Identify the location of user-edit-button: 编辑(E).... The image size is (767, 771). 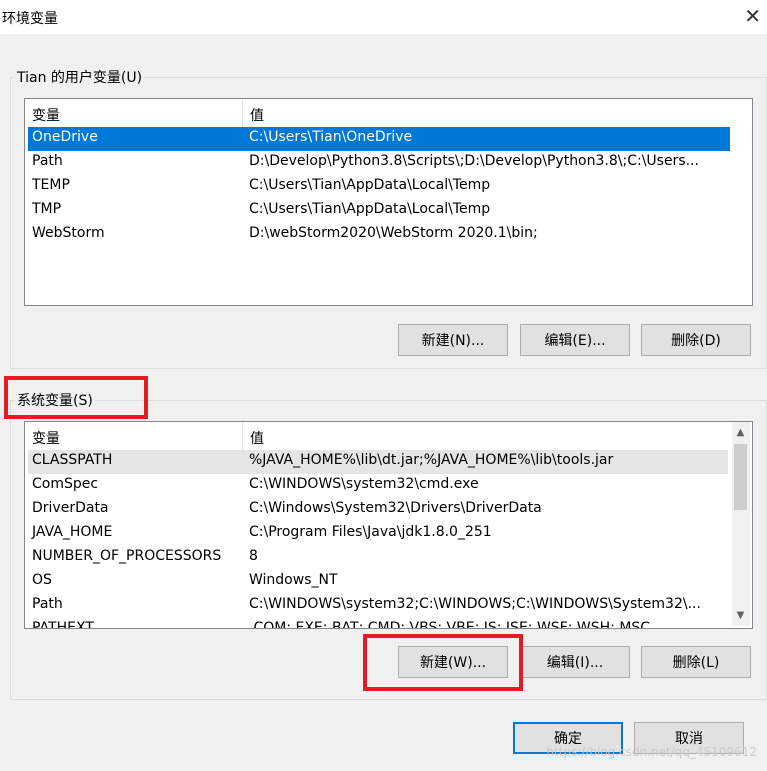
(575, 340).